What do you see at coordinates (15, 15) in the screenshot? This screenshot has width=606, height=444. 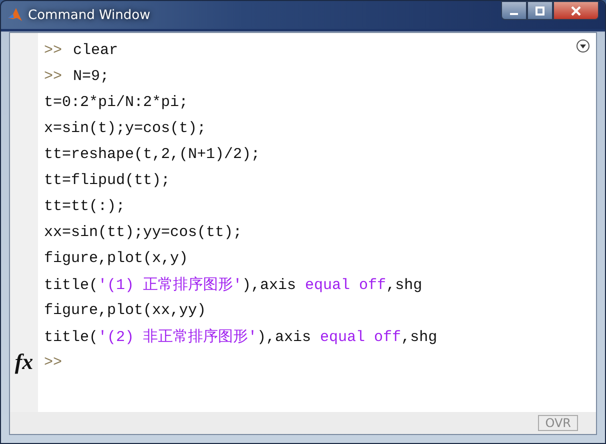 I see `logo-icon` at bounding box center [15, 15].